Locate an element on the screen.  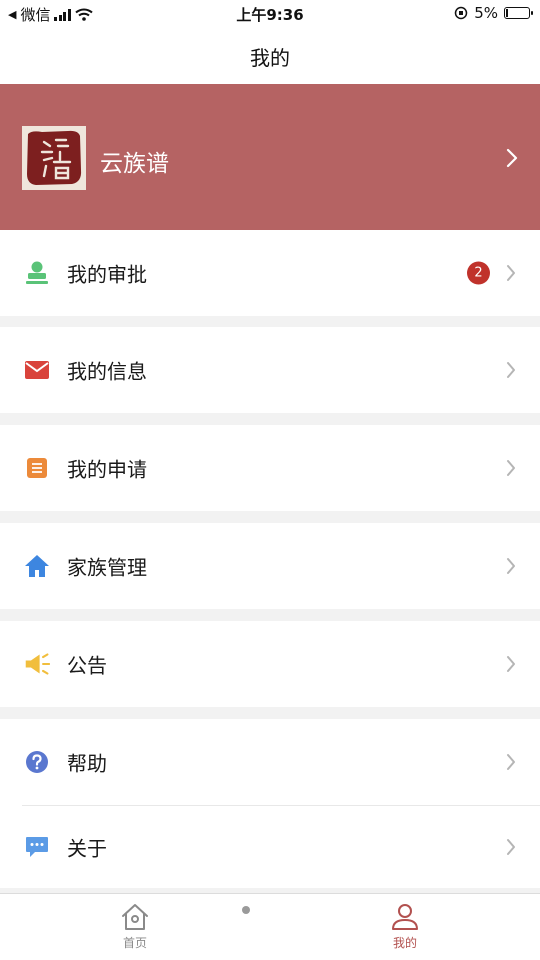
menu-item-messages: 我的信息 is located at coordinates (270, 370).